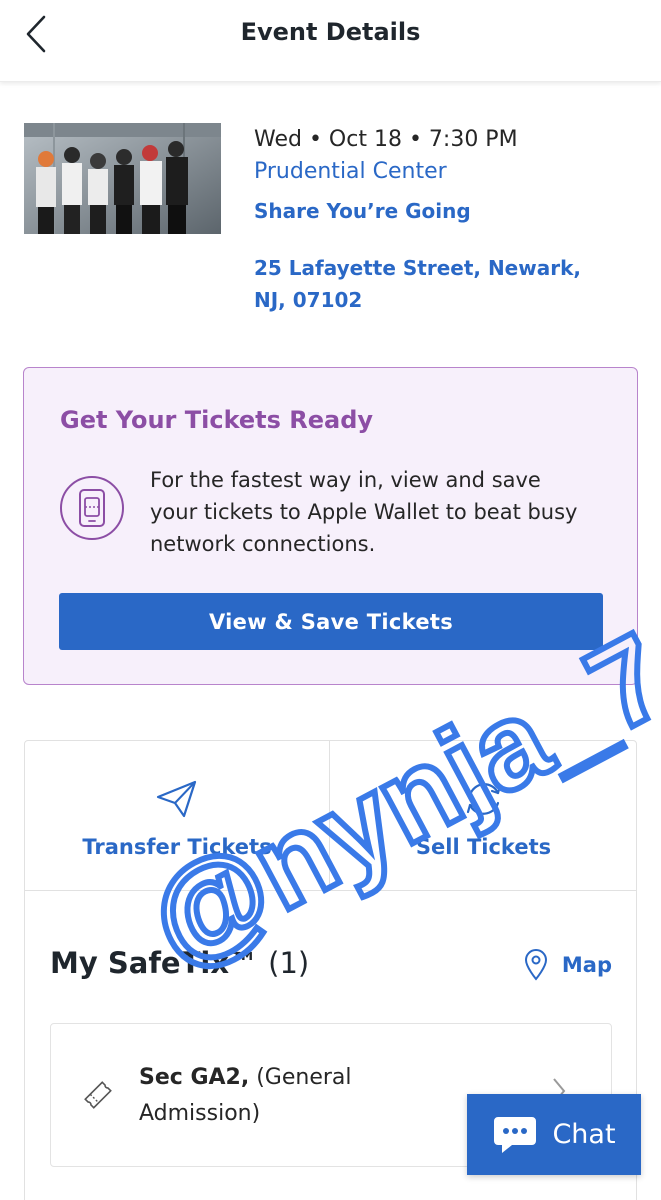 The height and width of the screenshot is (1200, 661). I want to click on promo-title: Get Your Tickets Ready, so click(217, 420).